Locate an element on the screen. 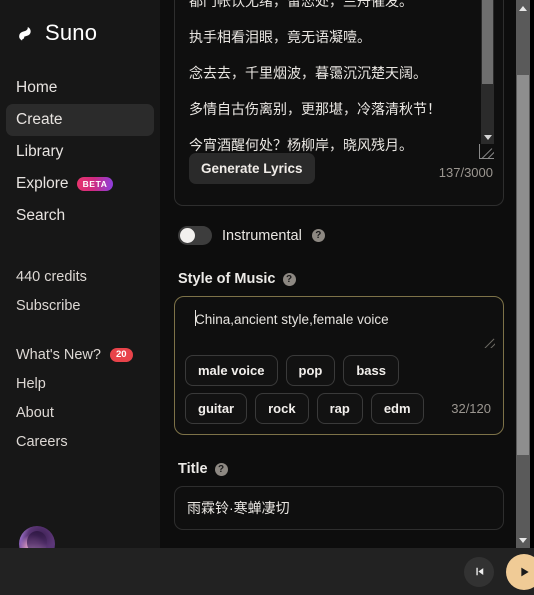 This screenshot has height=595, width=534. help-link: Help is located at coordinates (80, 383).